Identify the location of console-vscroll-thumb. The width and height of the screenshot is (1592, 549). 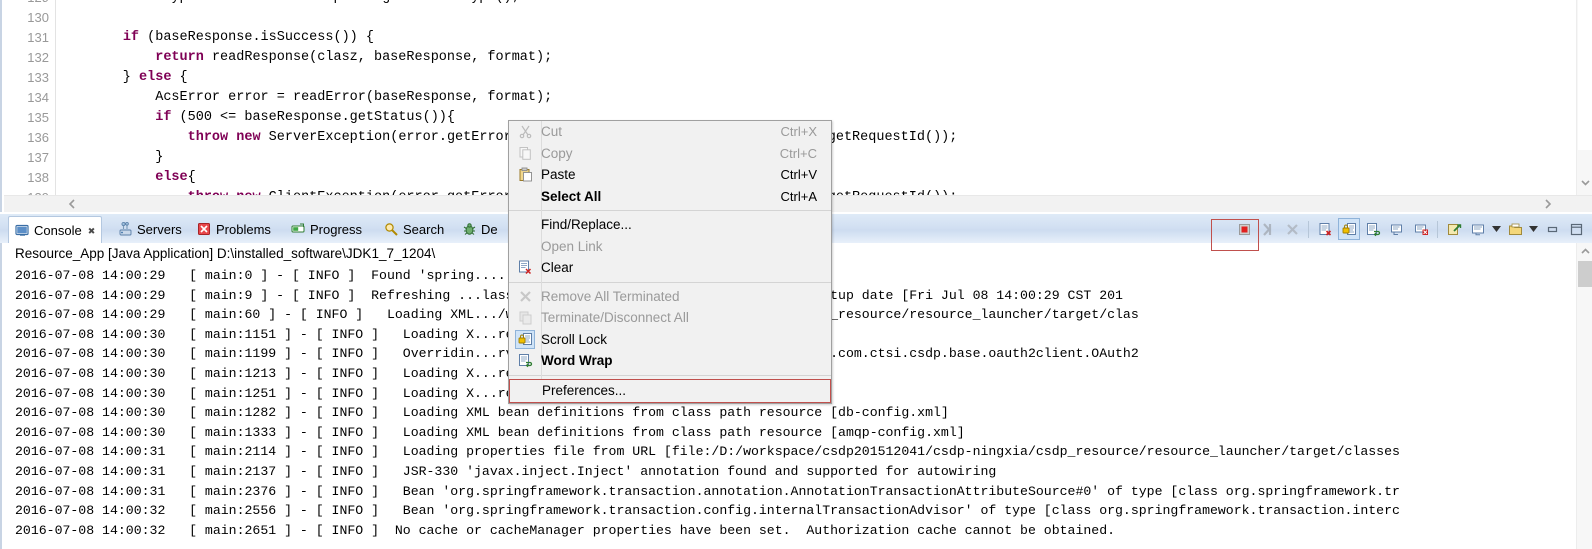
(1585, 274).